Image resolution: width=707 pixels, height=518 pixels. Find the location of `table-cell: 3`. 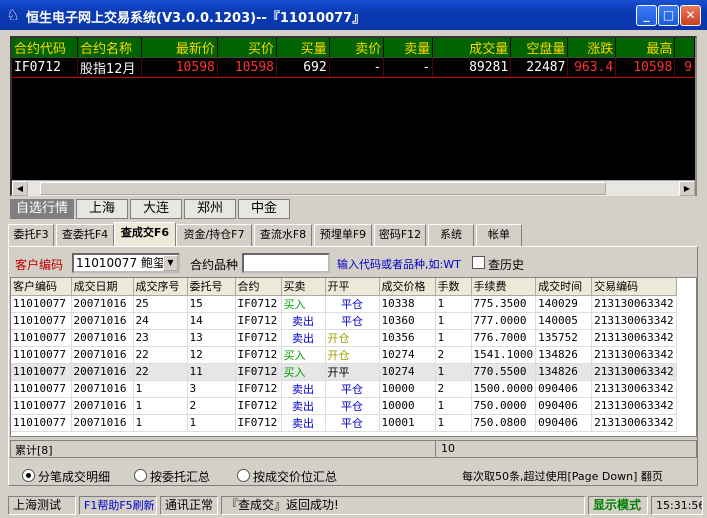

table-cell: 3 is located at coordinates (211, 389).